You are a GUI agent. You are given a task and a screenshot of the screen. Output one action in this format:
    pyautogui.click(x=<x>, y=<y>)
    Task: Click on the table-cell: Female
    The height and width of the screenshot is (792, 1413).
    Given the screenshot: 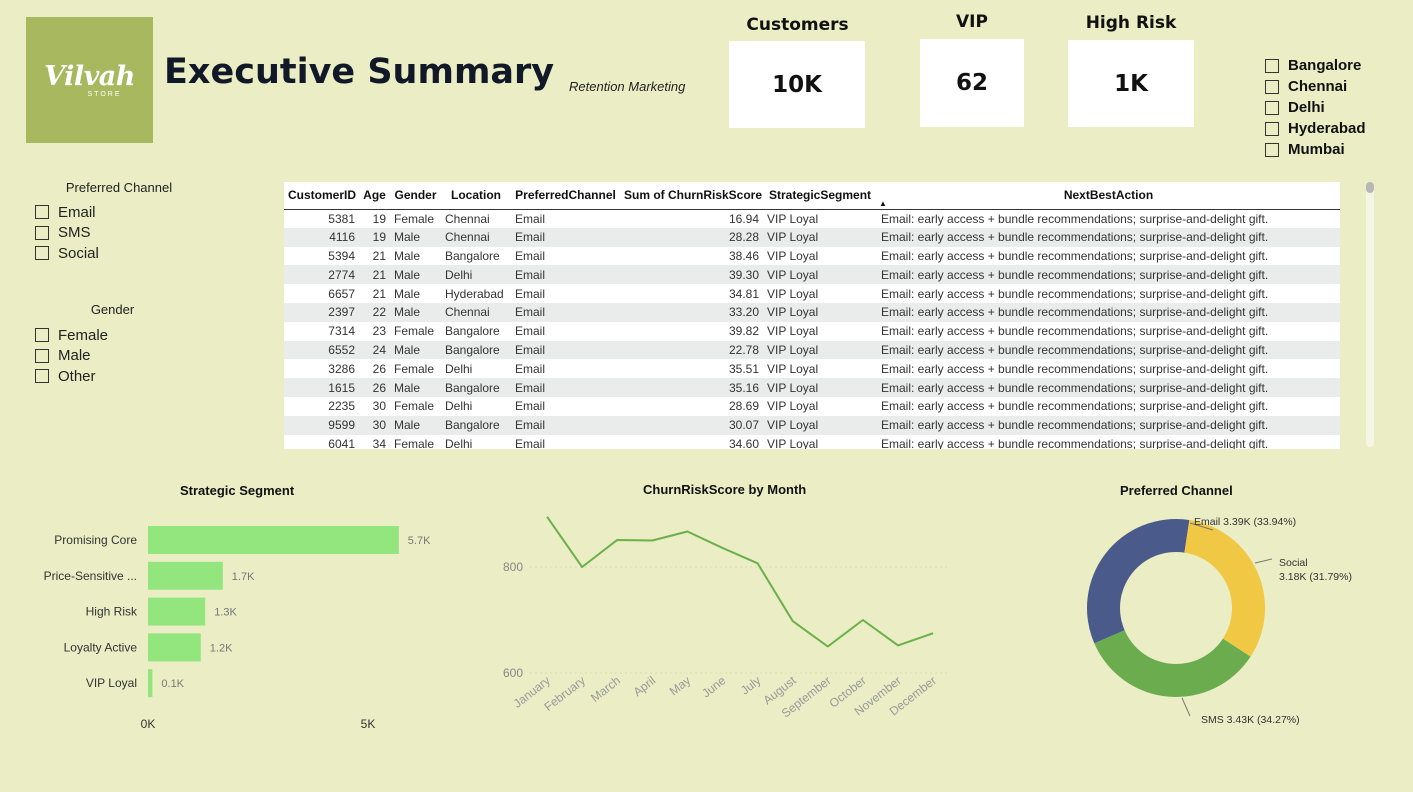 What is the action you would take?
    pyautogui.click(x=414, y=331)
    